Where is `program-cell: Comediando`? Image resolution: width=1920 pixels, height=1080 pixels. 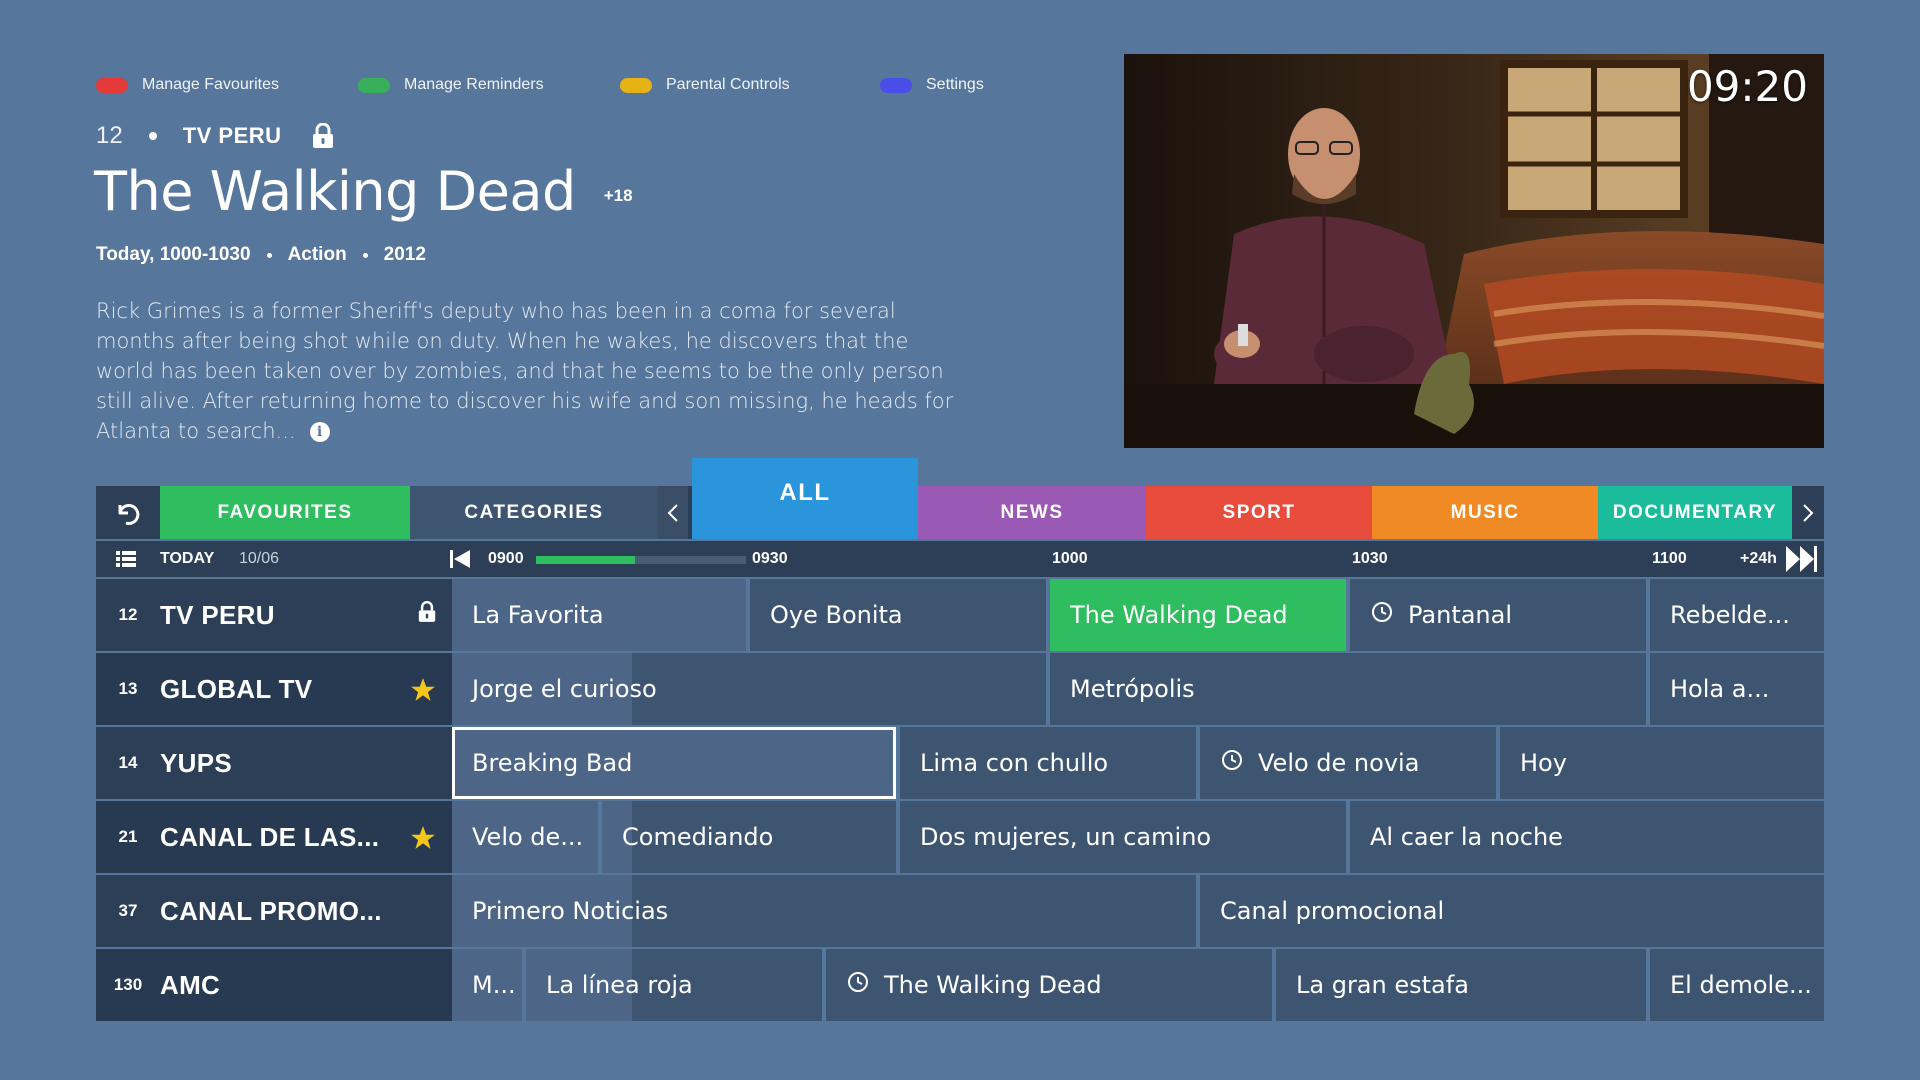 program-cell: Comediando is located at coordinates (749, 837).